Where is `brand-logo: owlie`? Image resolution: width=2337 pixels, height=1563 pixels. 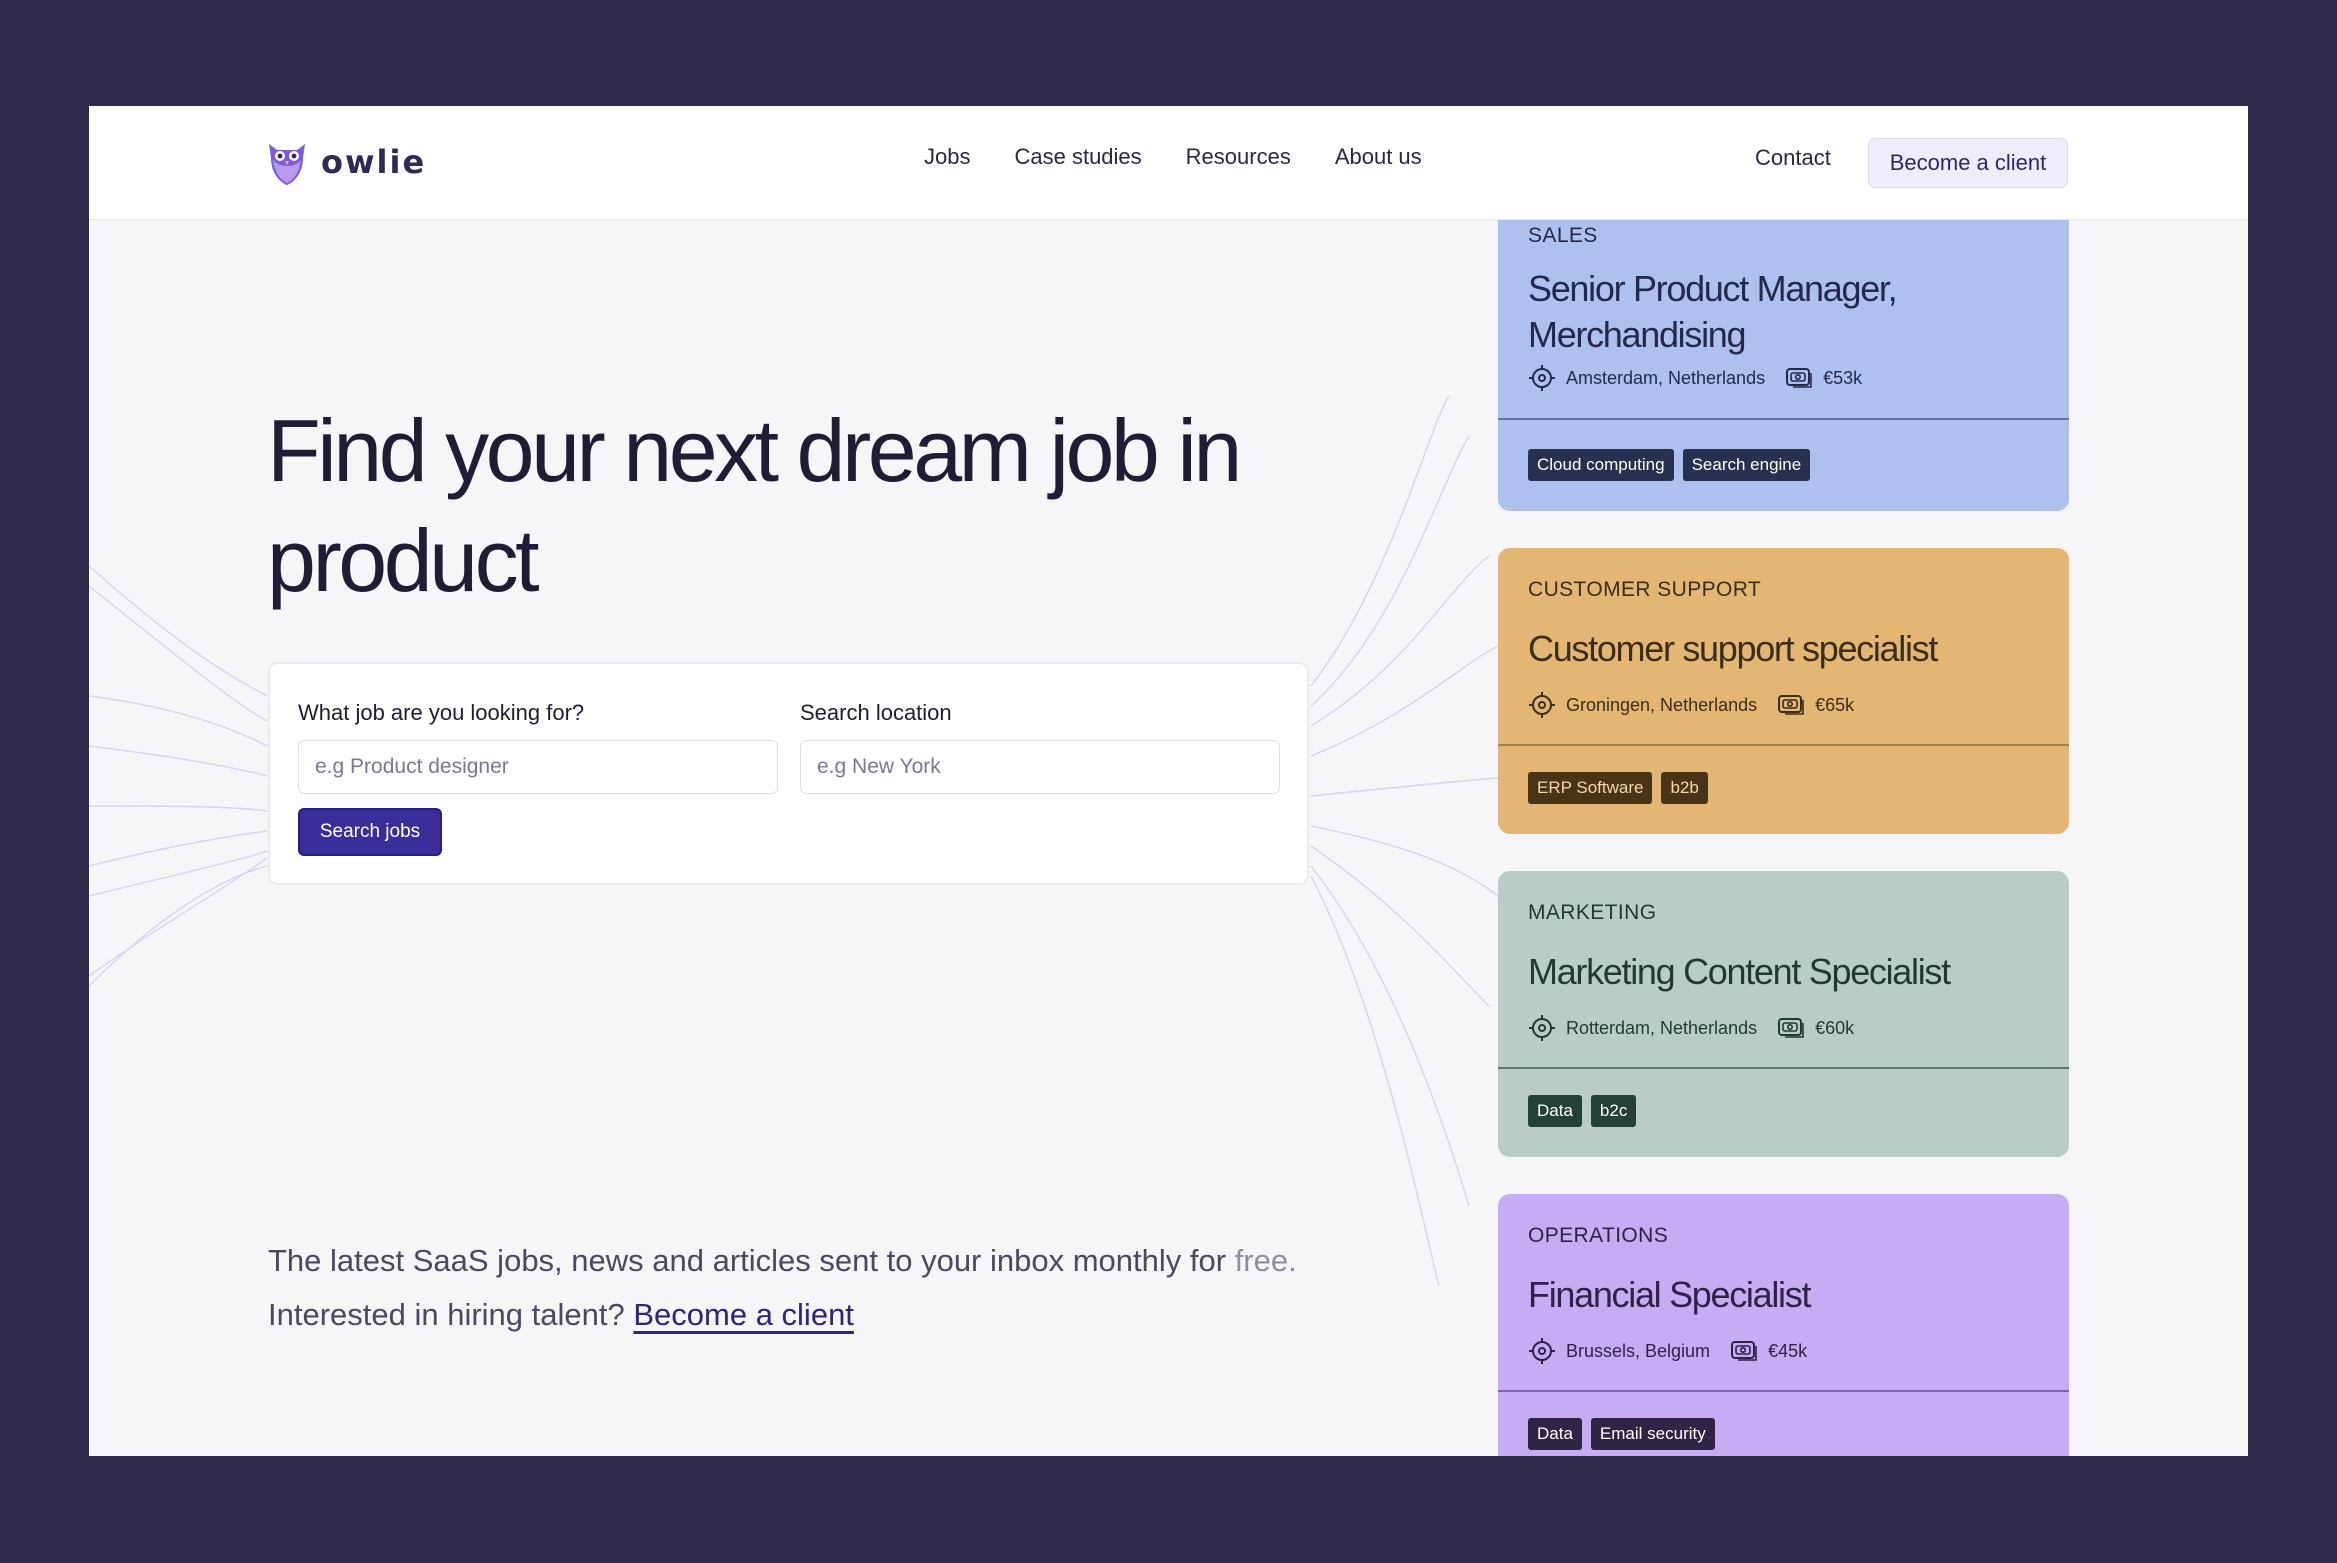 brand-logo: owlie is located at coordinates (346, 162).